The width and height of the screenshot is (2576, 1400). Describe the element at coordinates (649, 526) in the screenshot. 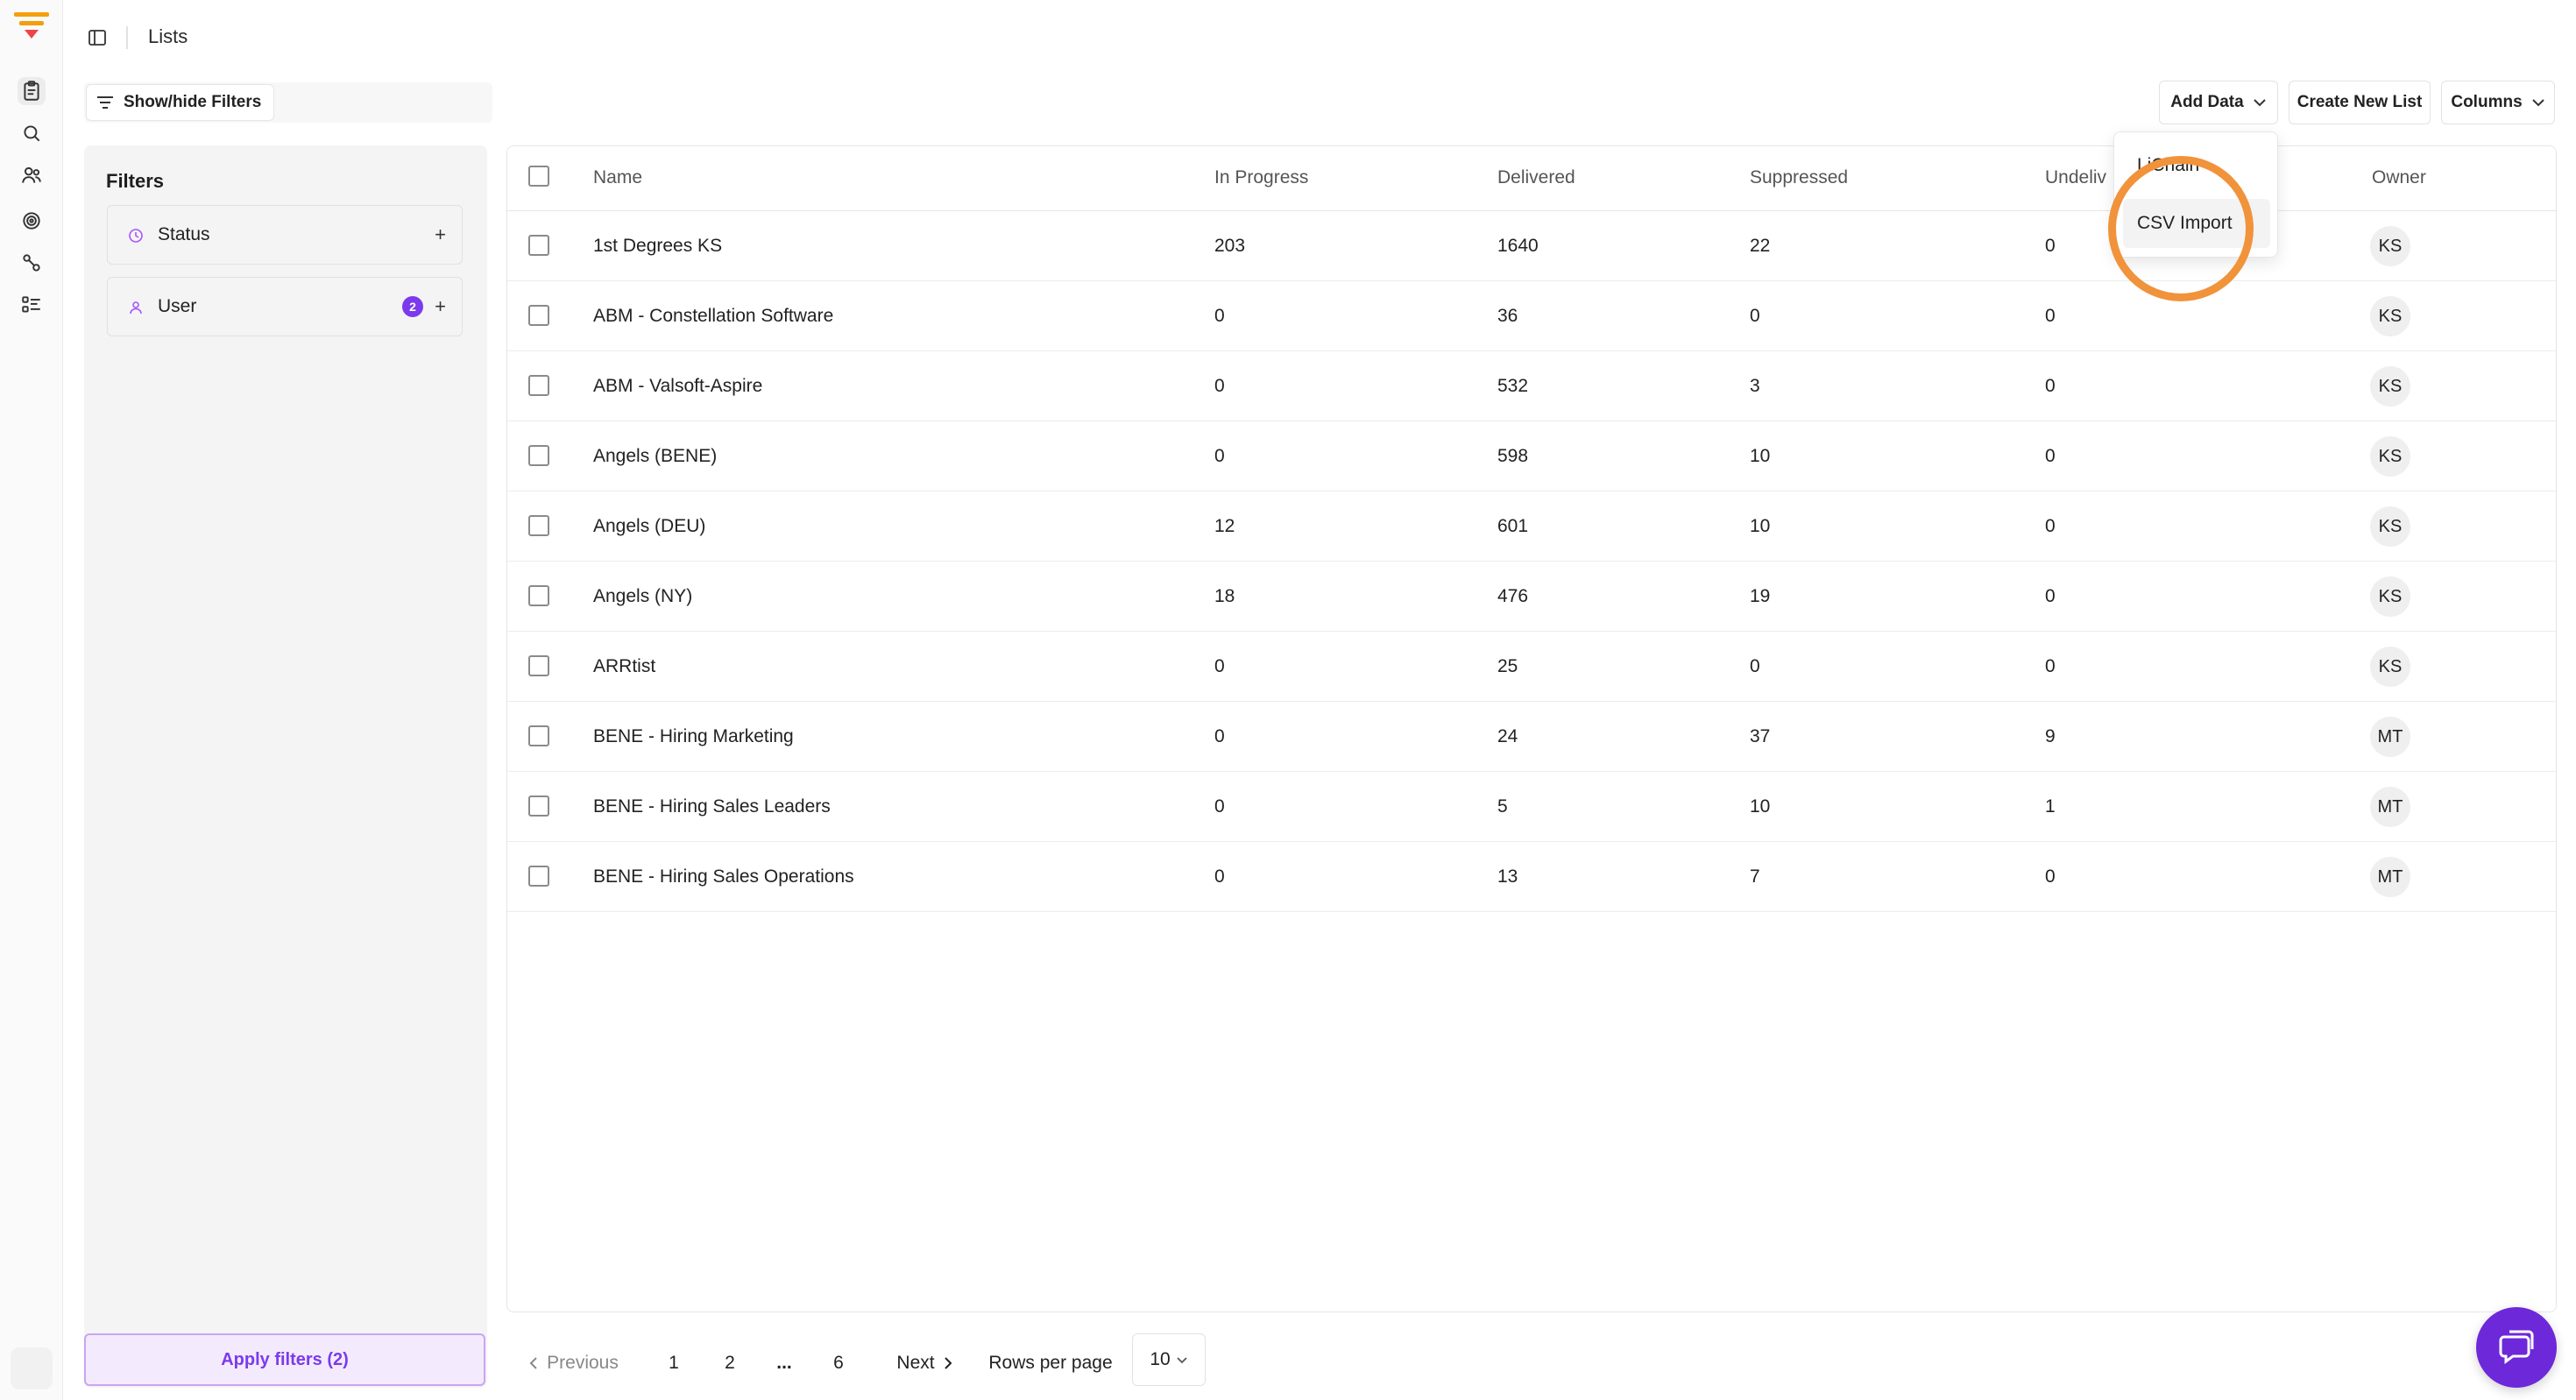

I see `row-name: Angels (DEU)` at that location.